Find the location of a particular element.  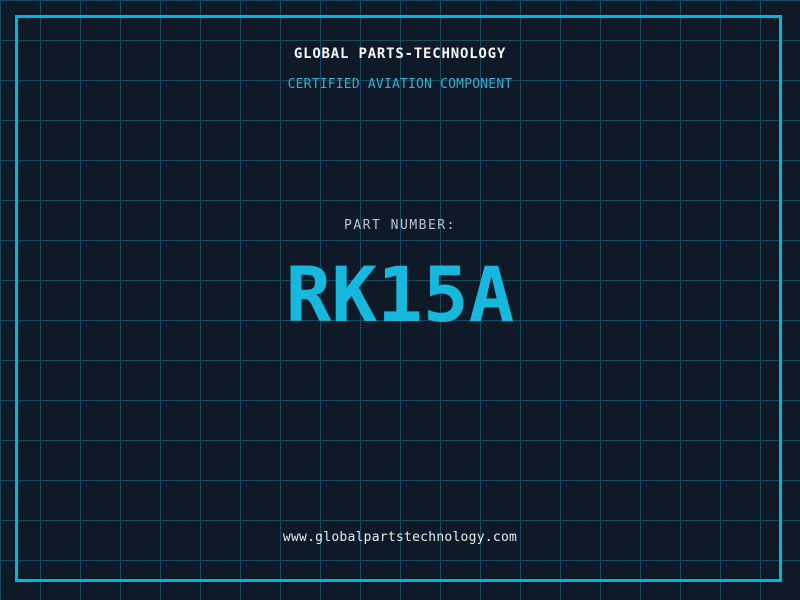

company-title: GLOBAL PARTS-TECHNOLOGY is located at coordinates (400, 54).